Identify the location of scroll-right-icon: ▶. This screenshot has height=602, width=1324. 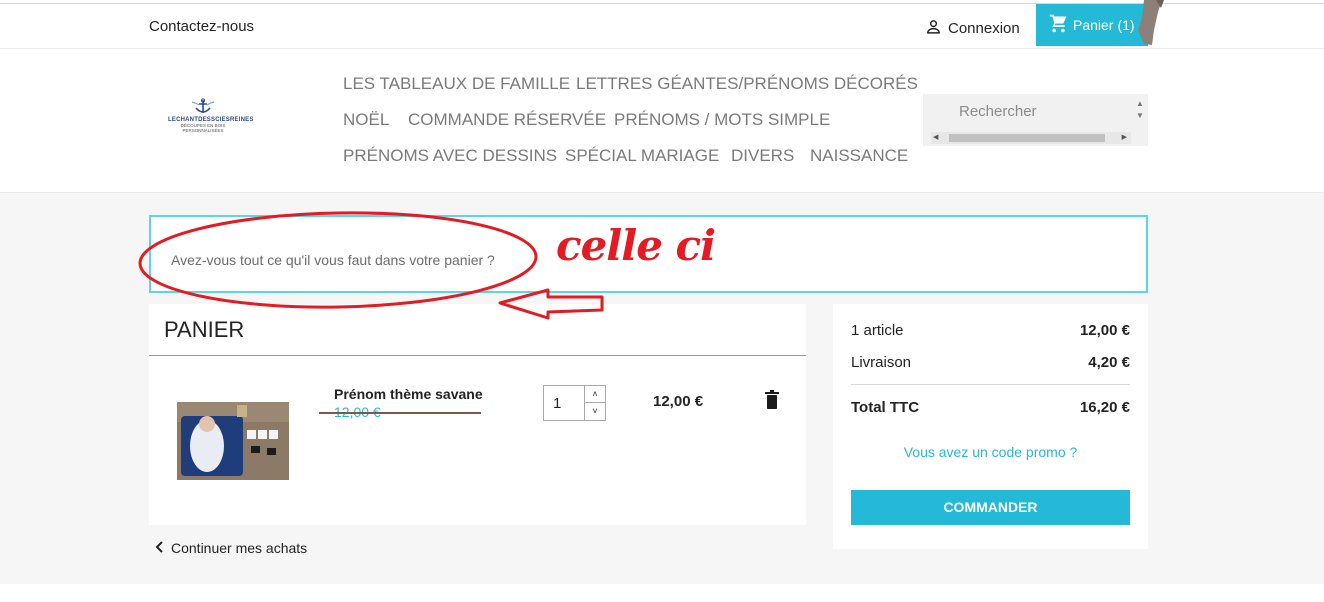
(1124, 137).